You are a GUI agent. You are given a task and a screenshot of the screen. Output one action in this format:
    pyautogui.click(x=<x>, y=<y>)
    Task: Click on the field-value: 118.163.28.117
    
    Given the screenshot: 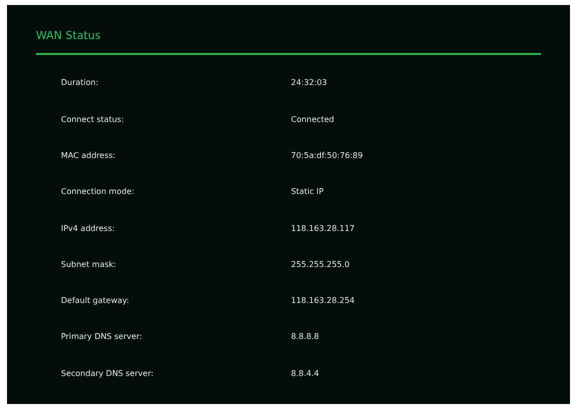 What is the action you would take?
    pyautogui.click(x=323, y=228)
    